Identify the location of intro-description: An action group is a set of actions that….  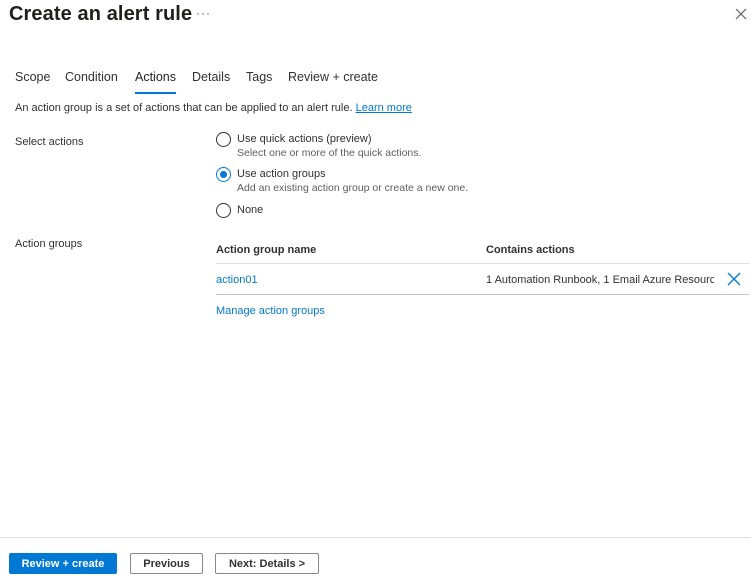
(184, 108).